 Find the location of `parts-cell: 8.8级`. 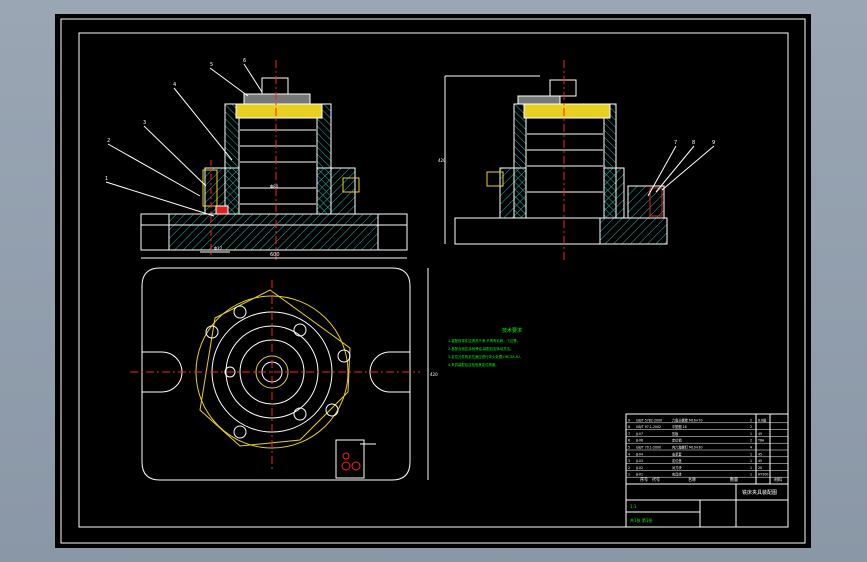

parts-cell: 8.8级 is located at coordinates (762, 419).